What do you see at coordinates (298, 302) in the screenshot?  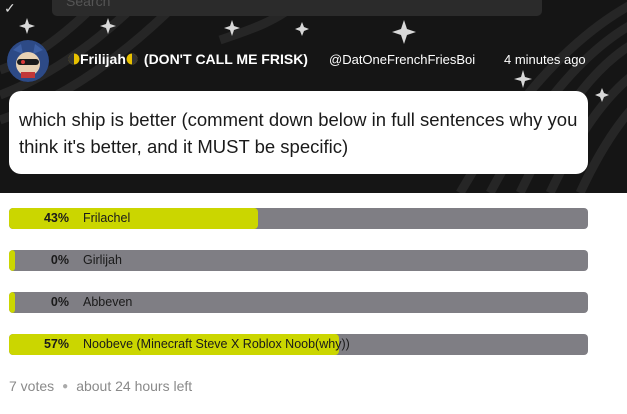 I see `poll-option: 0% Abbeven` at bounding box center [298, 302].